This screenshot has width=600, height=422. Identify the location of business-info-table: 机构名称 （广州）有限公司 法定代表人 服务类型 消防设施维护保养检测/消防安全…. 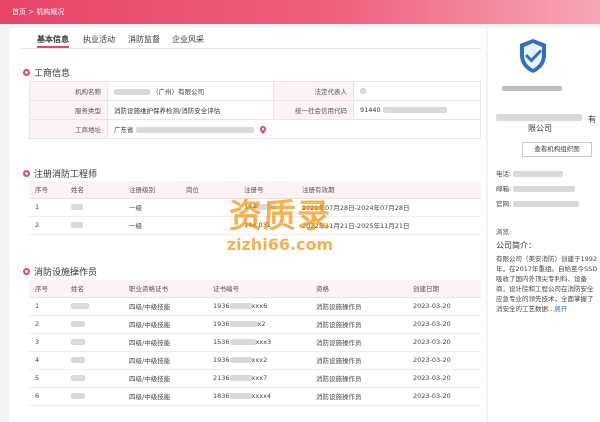
(255, 110).